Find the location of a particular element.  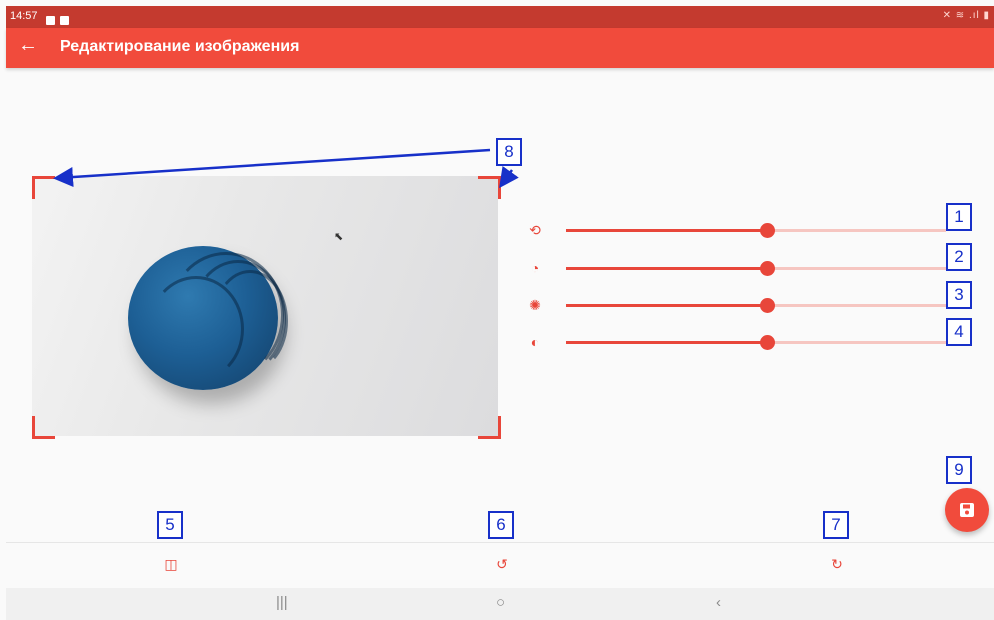

flip-icon: ◫ is located at coordinates (171, 564).